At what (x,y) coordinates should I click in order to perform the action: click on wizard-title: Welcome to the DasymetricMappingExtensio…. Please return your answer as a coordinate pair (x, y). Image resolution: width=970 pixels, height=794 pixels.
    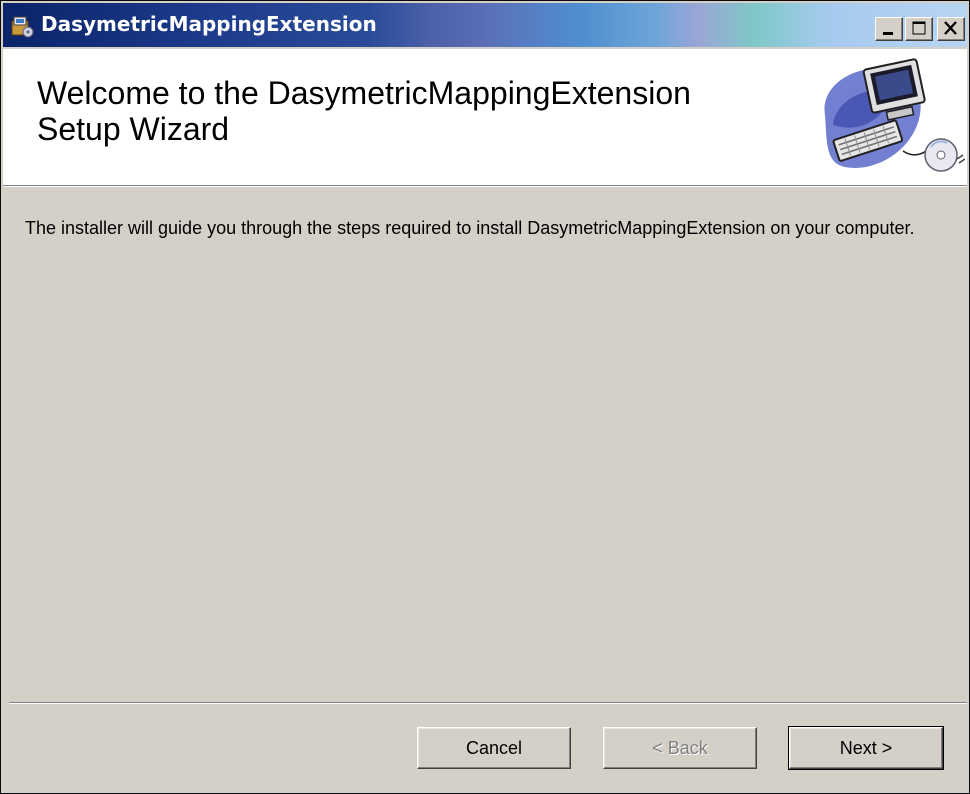
    Looking at the image, I should click on (417, 111).